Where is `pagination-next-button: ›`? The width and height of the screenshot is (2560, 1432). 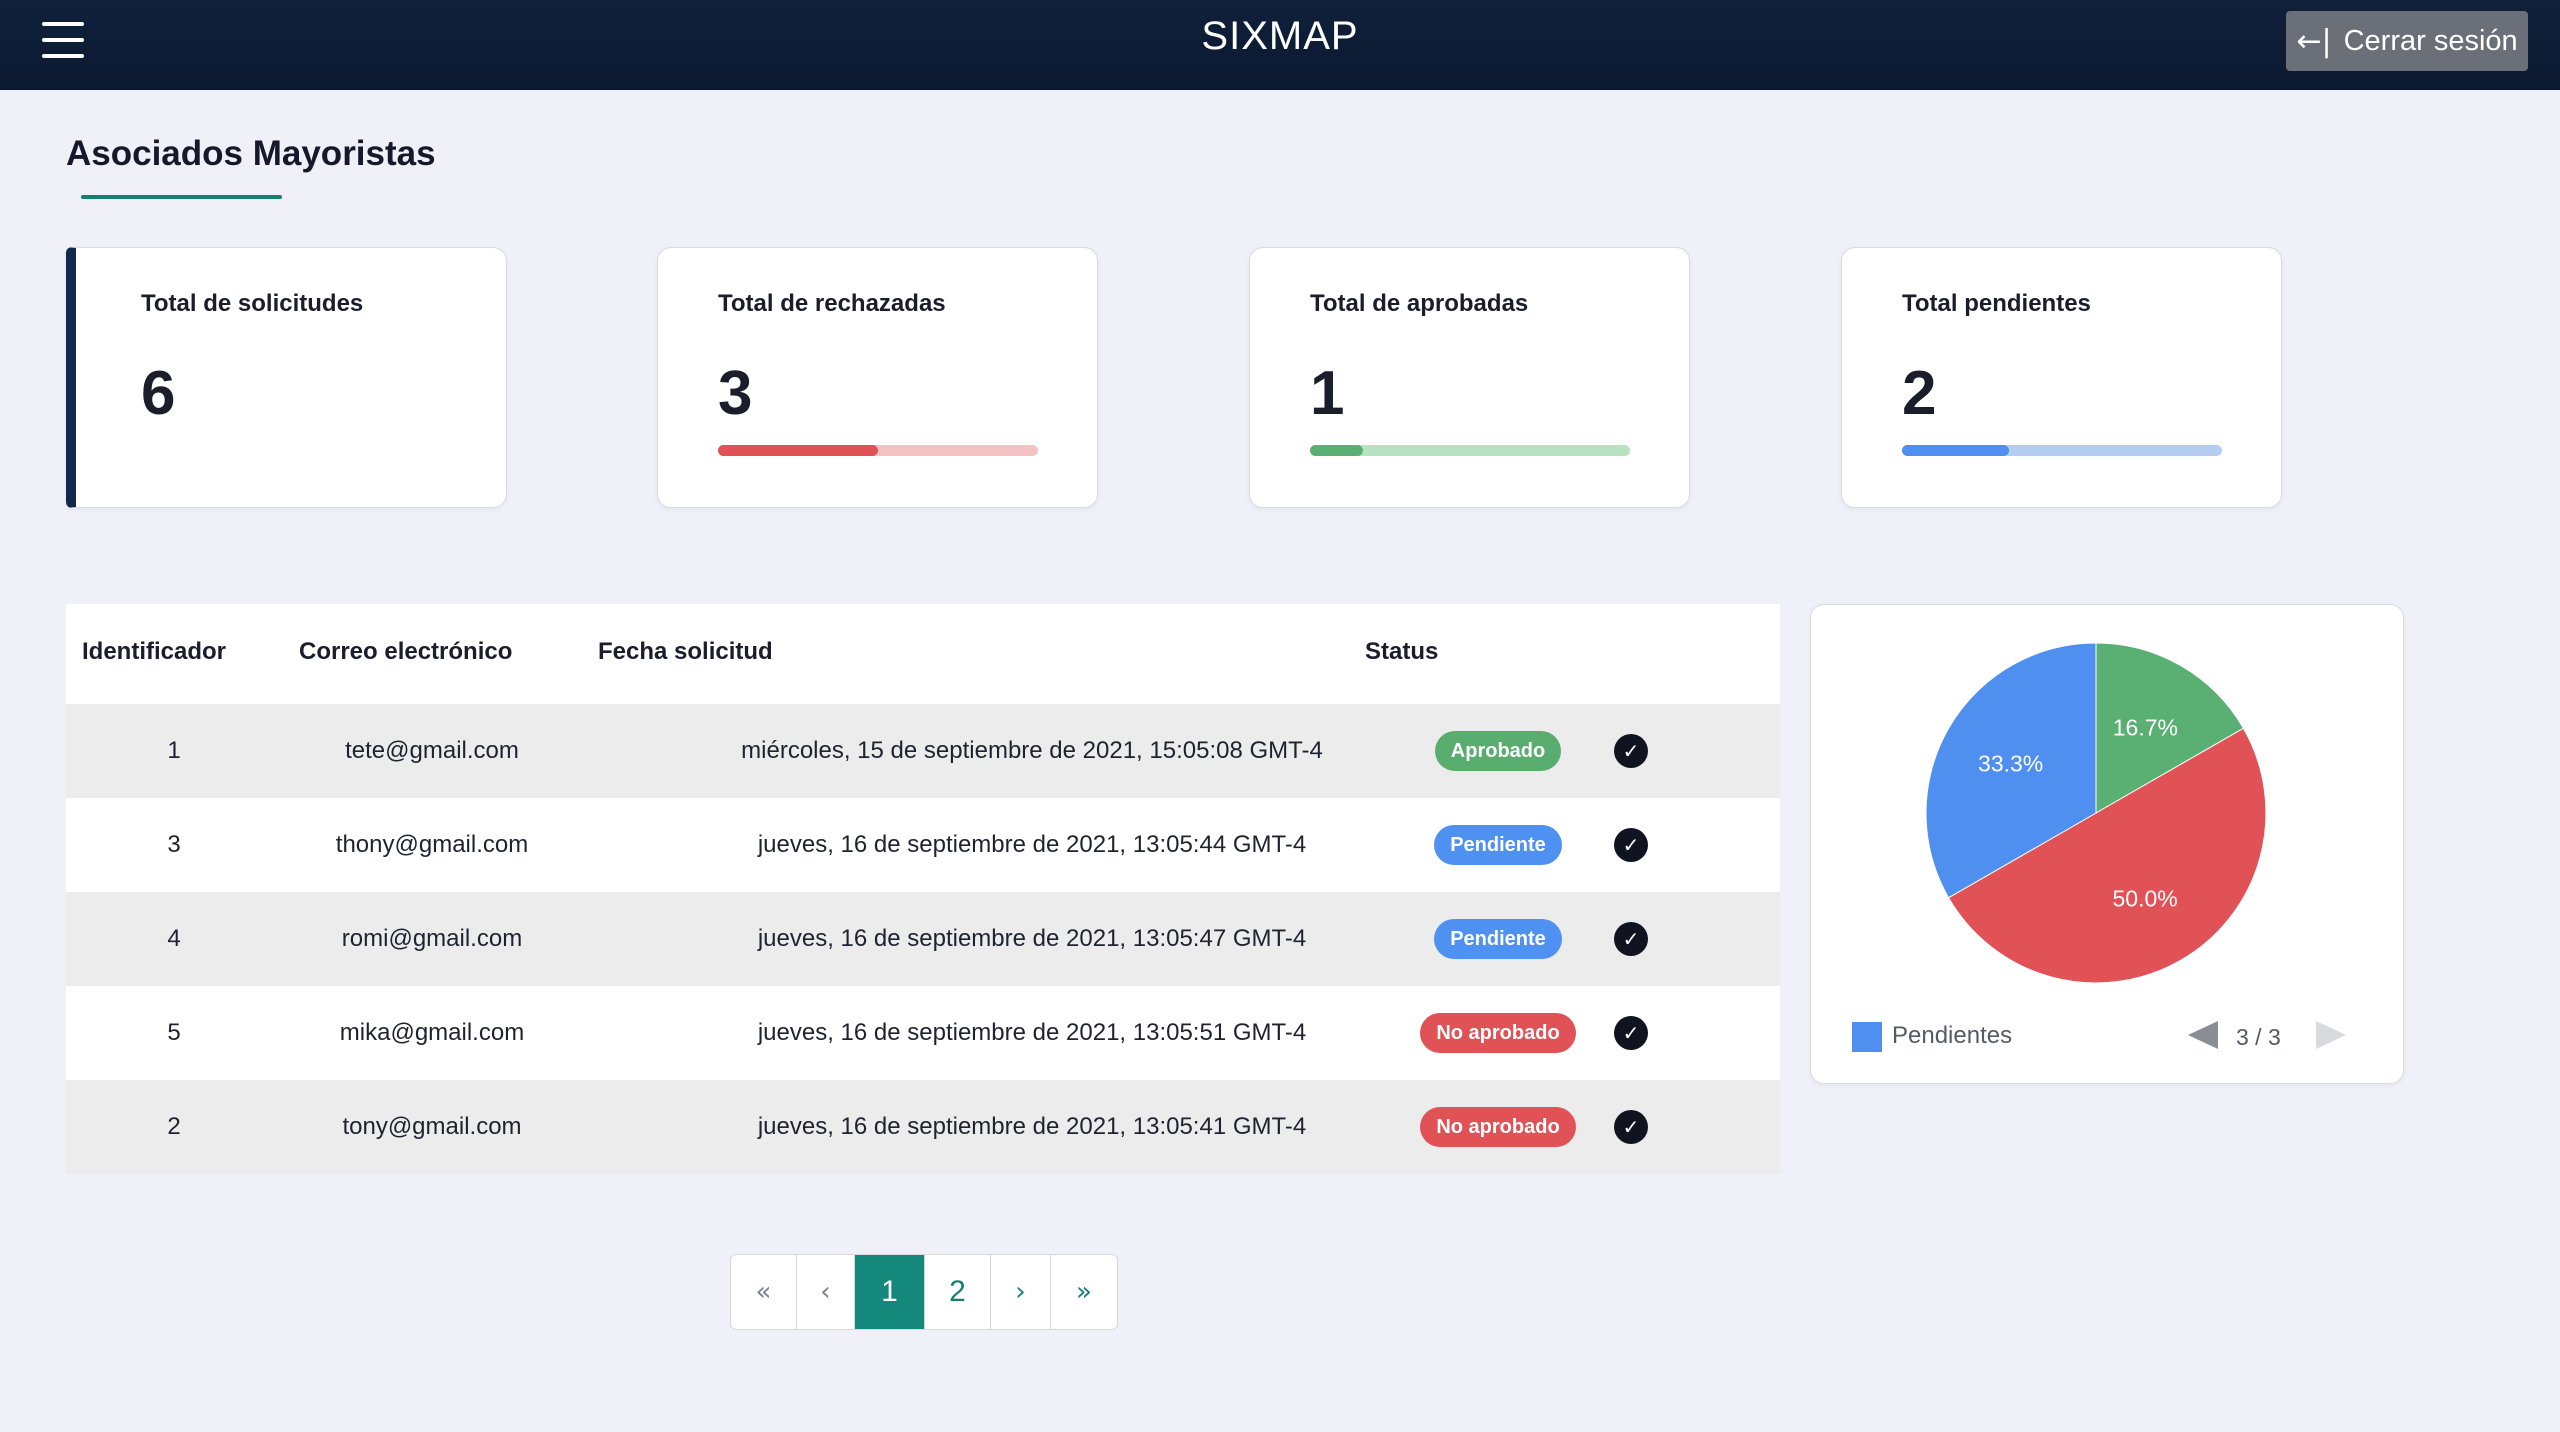
pagination-next-button: › is located at coordinates (1021, 1292).